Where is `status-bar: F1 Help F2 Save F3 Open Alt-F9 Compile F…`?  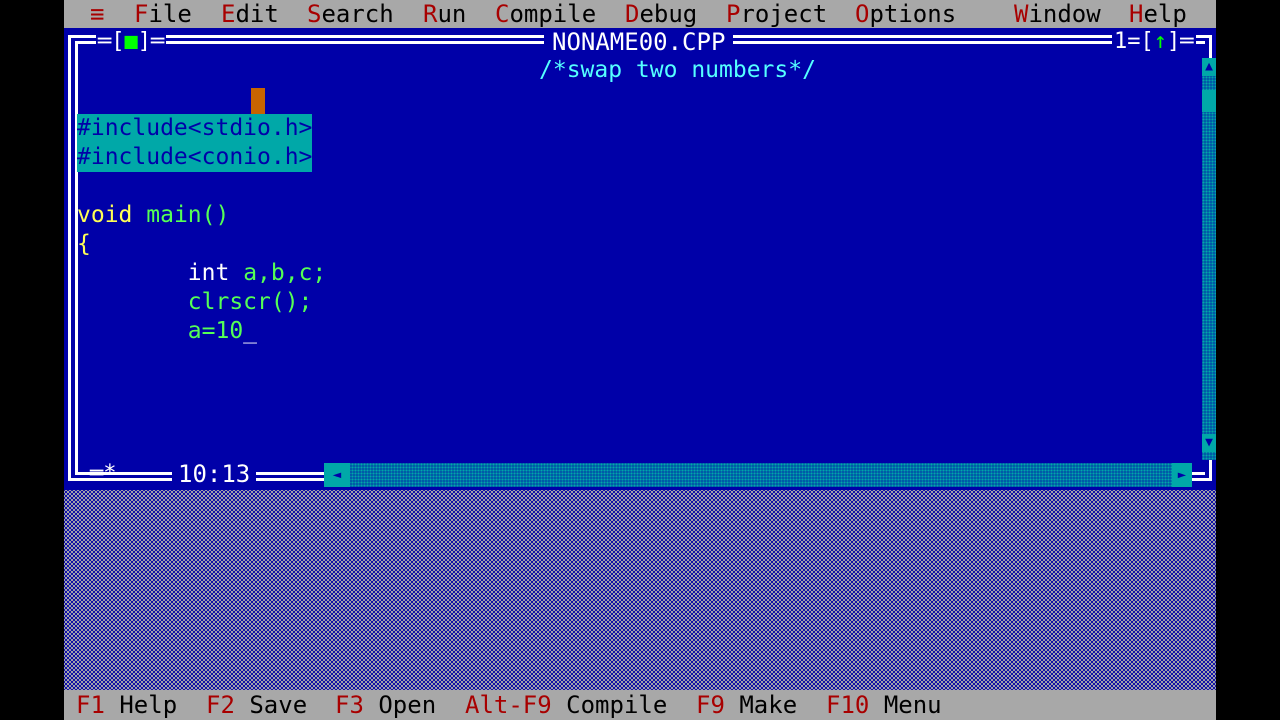 status-bar: F1 Help F2 Save F3 Open Alt-F9 Compile F… is located at coordinates (640, 705).